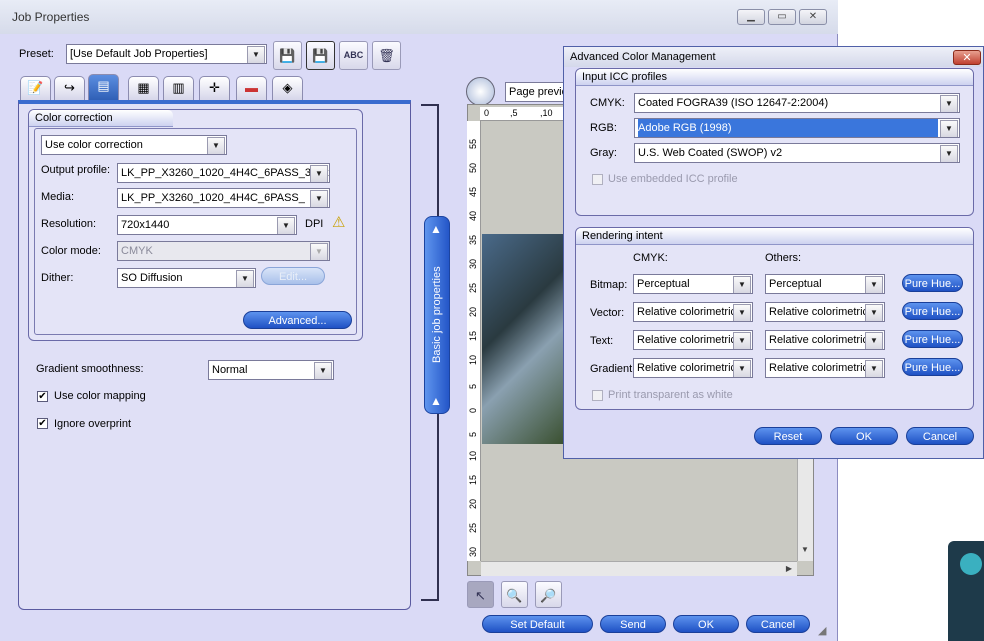 The width and height of the screenshot is (984, 641). I want to click on ruler-tick-label: 45, so click(473, 191).